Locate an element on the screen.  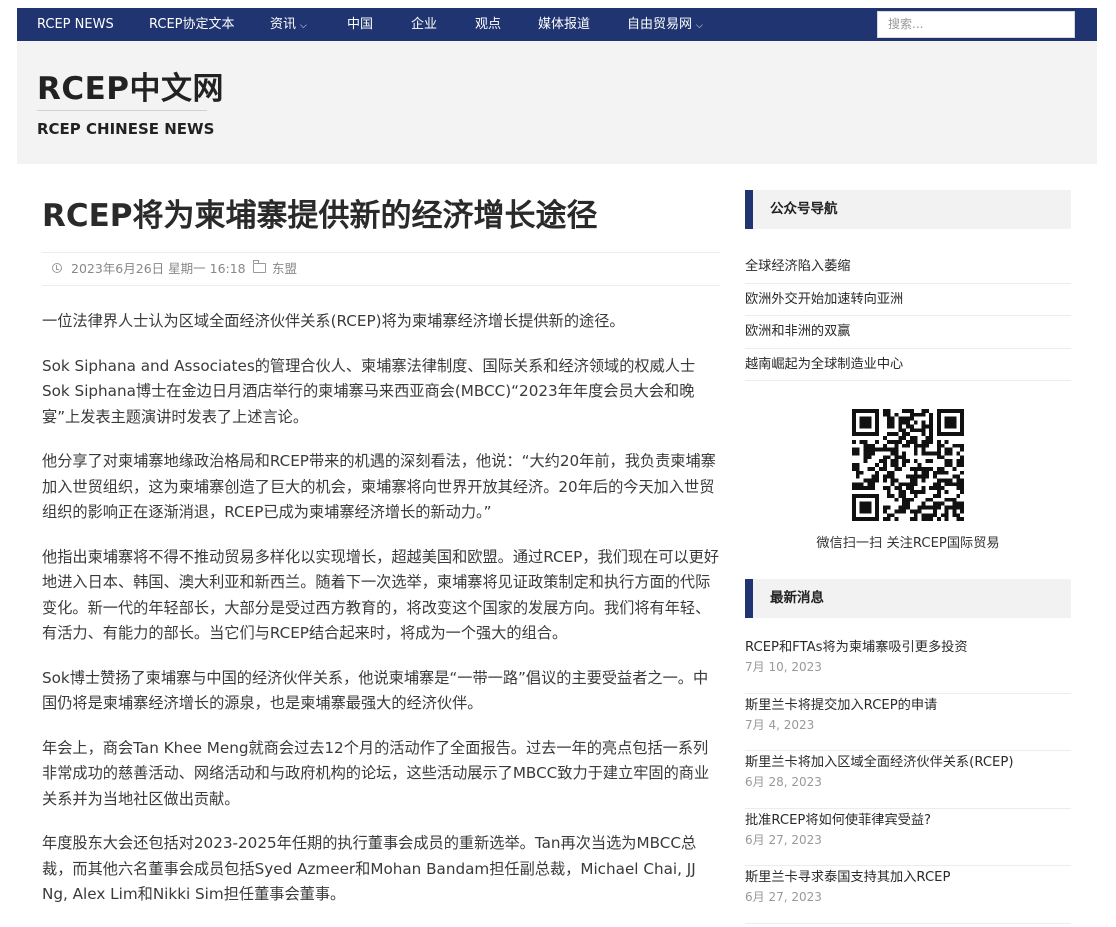
wechat-qr-code is located at coordinates (908, 465).